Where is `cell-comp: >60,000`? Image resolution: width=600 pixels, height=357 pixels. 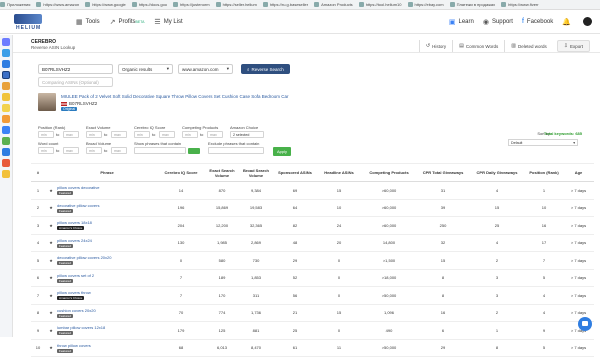
cell-comp: >60,000 is located at coordinates (389, 226).